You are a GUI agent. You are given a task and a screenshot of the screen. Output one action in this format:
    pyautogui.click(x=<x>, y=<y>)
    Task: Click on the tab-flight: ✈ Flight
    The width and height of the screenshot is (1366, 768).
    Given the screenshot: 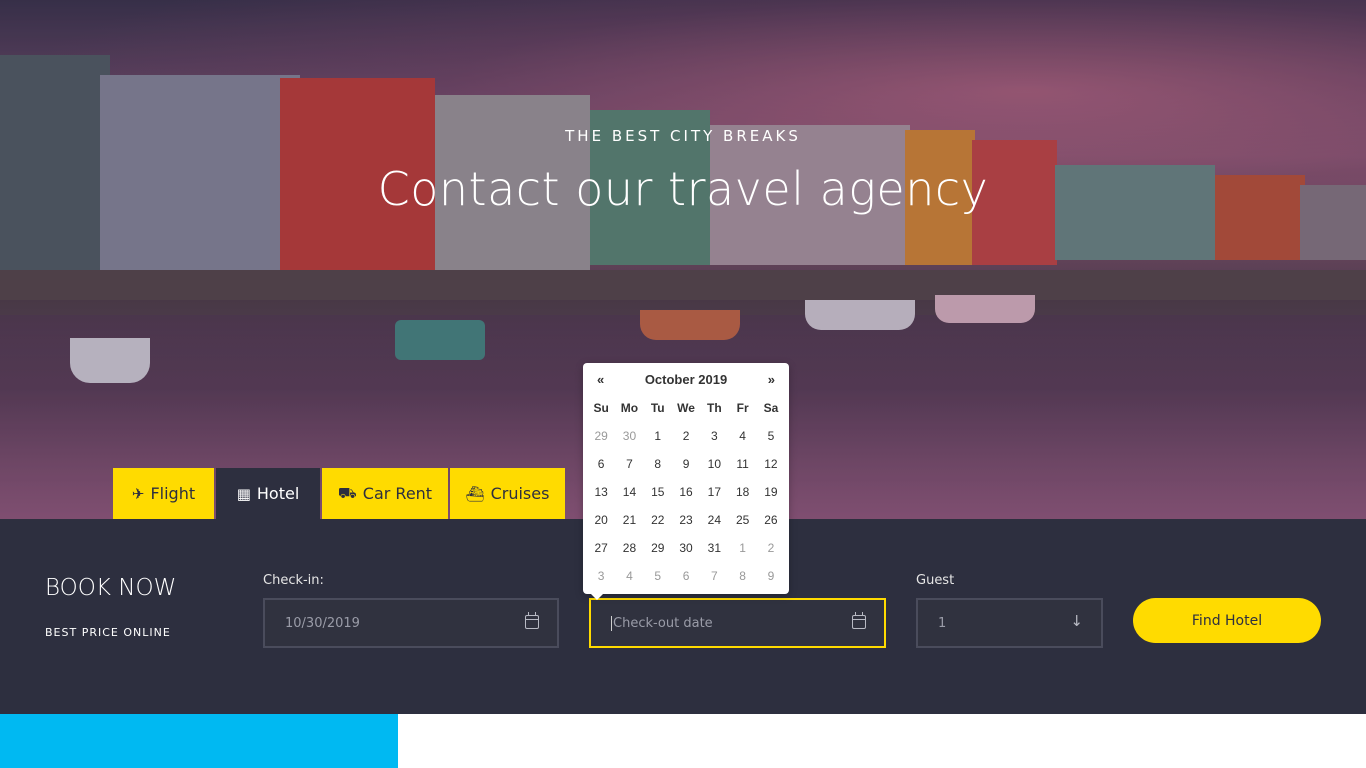 What is the action you would take?
    pyautogui.click(x=163, y=493)
    